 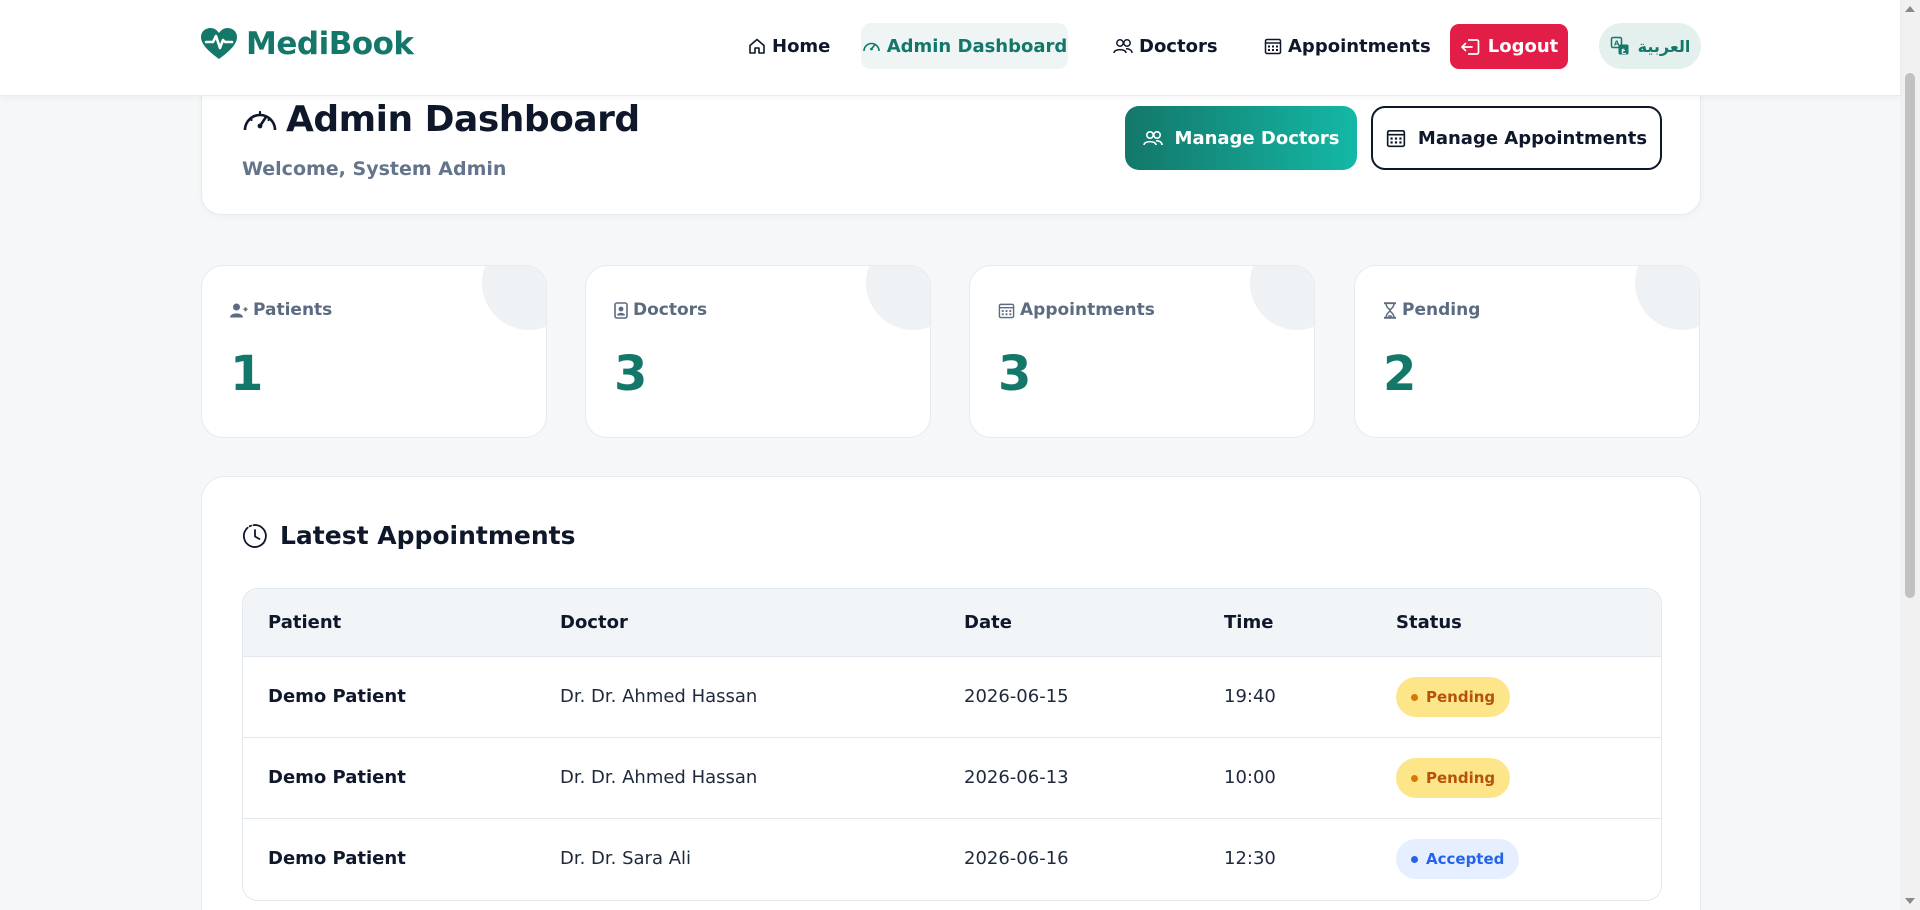 What do you see at coordinates (988, 622) in the screenshot?
I see `column-header-date: Date` at bounding box center [988, 622].